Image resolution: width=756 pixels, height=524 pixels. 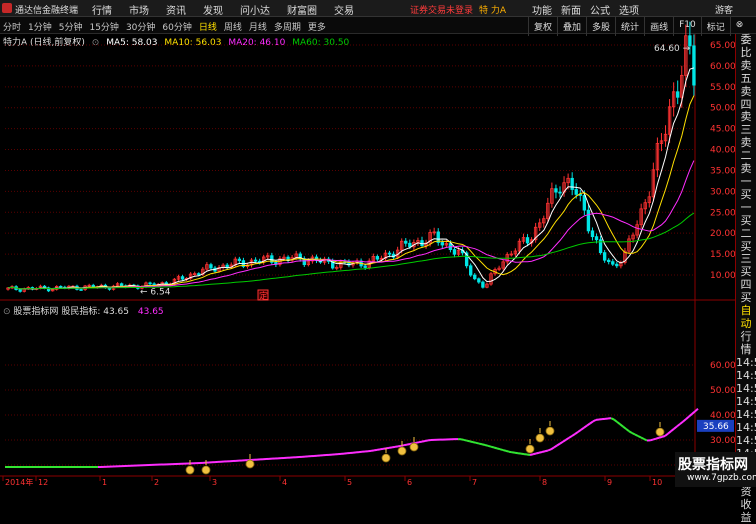 I want to click on date-label: 6, so click(x=409, y=482).